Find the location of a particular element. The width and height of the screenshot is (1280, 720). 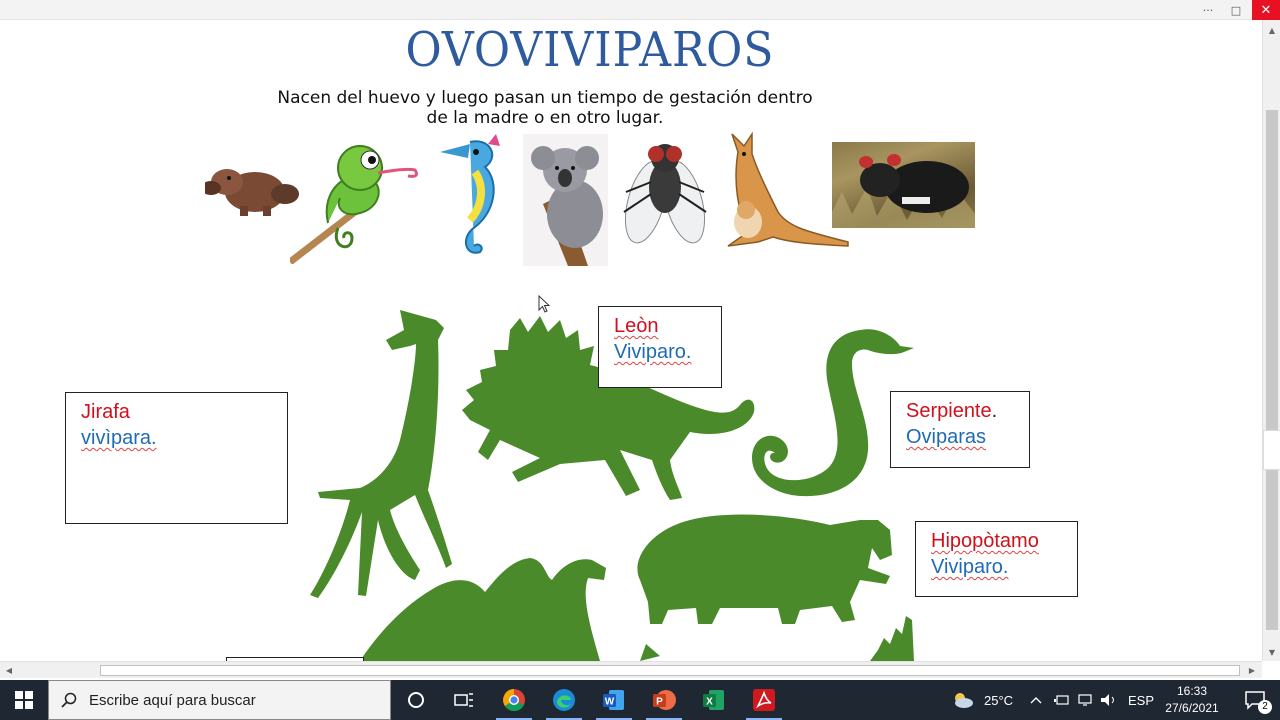

notification-count-badge: 2 is located at coordinates (1265, 707).